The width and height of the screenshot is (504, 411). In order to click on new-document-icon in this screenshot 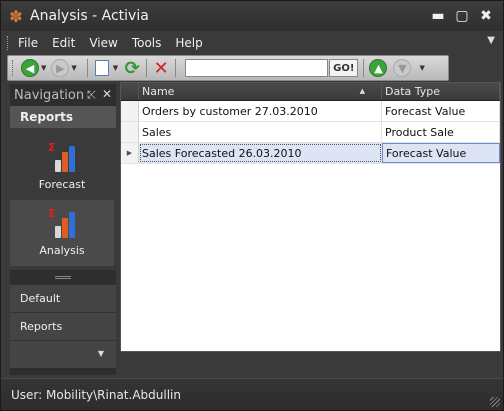, I will do `click(101, 68)`.